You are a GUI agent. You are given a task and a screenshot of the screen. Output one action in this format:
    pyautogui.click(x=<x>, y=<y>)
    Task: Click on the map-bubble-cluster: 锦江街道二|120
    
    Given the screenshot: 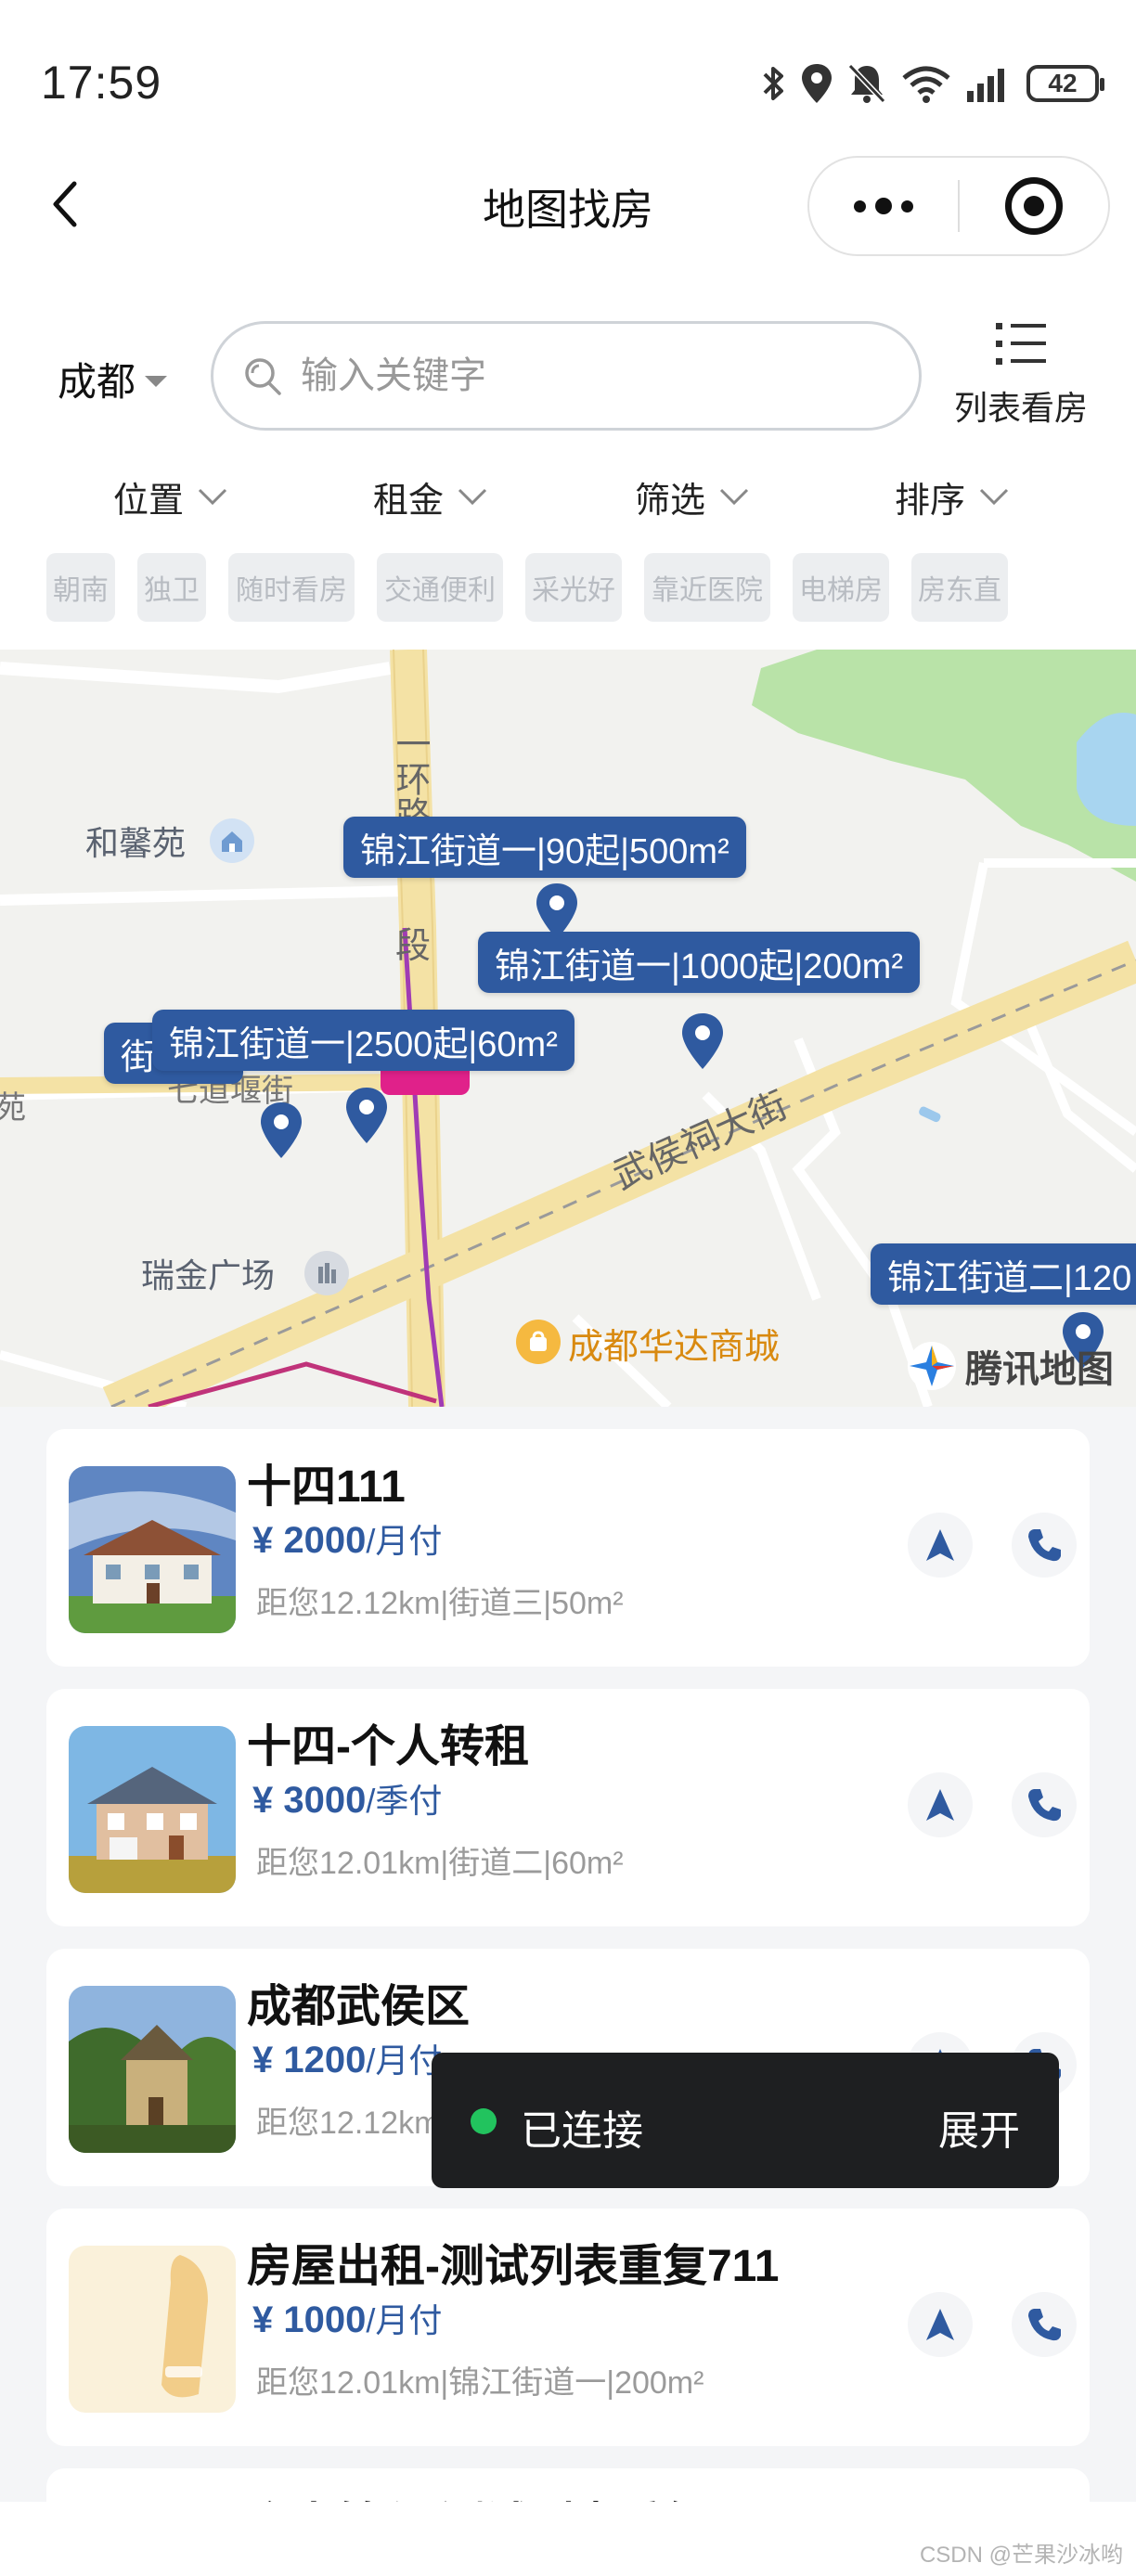 What is the action you would take?
    pyautogui.click(x=1003, y=1274)
    